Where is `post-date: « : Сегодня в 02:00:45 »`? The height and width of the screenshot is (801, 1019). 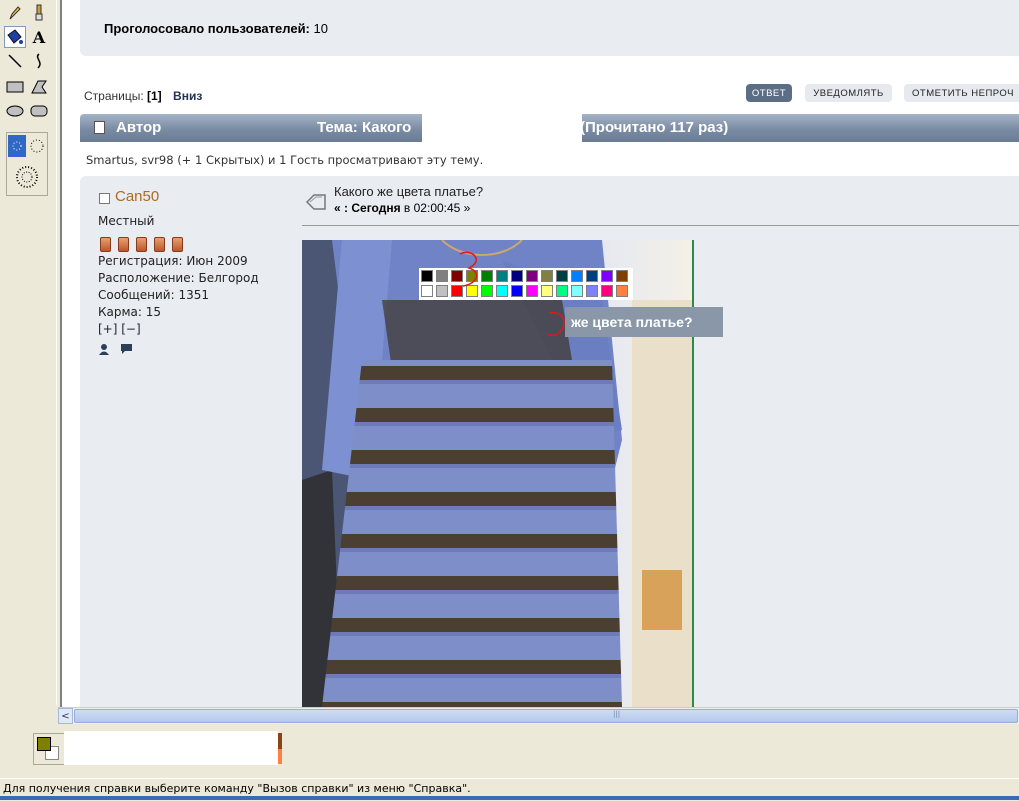 post-date: « : Сегодня в 02:00:45 » is located at coordinates (402, 208).